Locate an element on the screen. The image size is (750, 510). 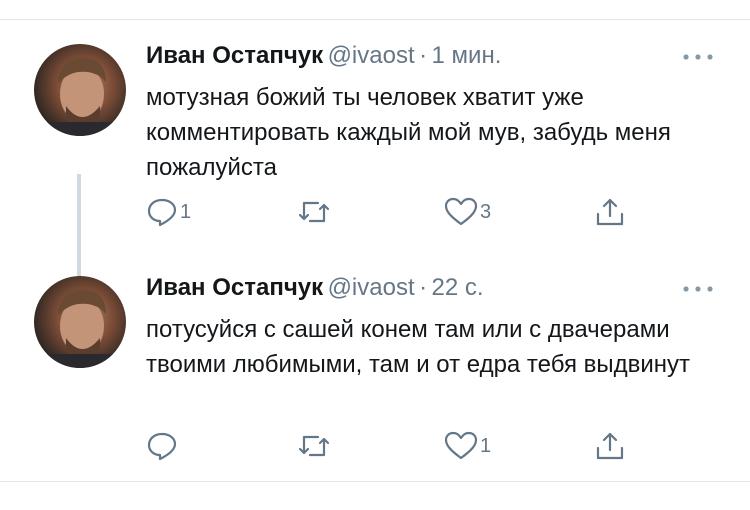
timestamp: 22 с. is located at coordinates (458, 287).